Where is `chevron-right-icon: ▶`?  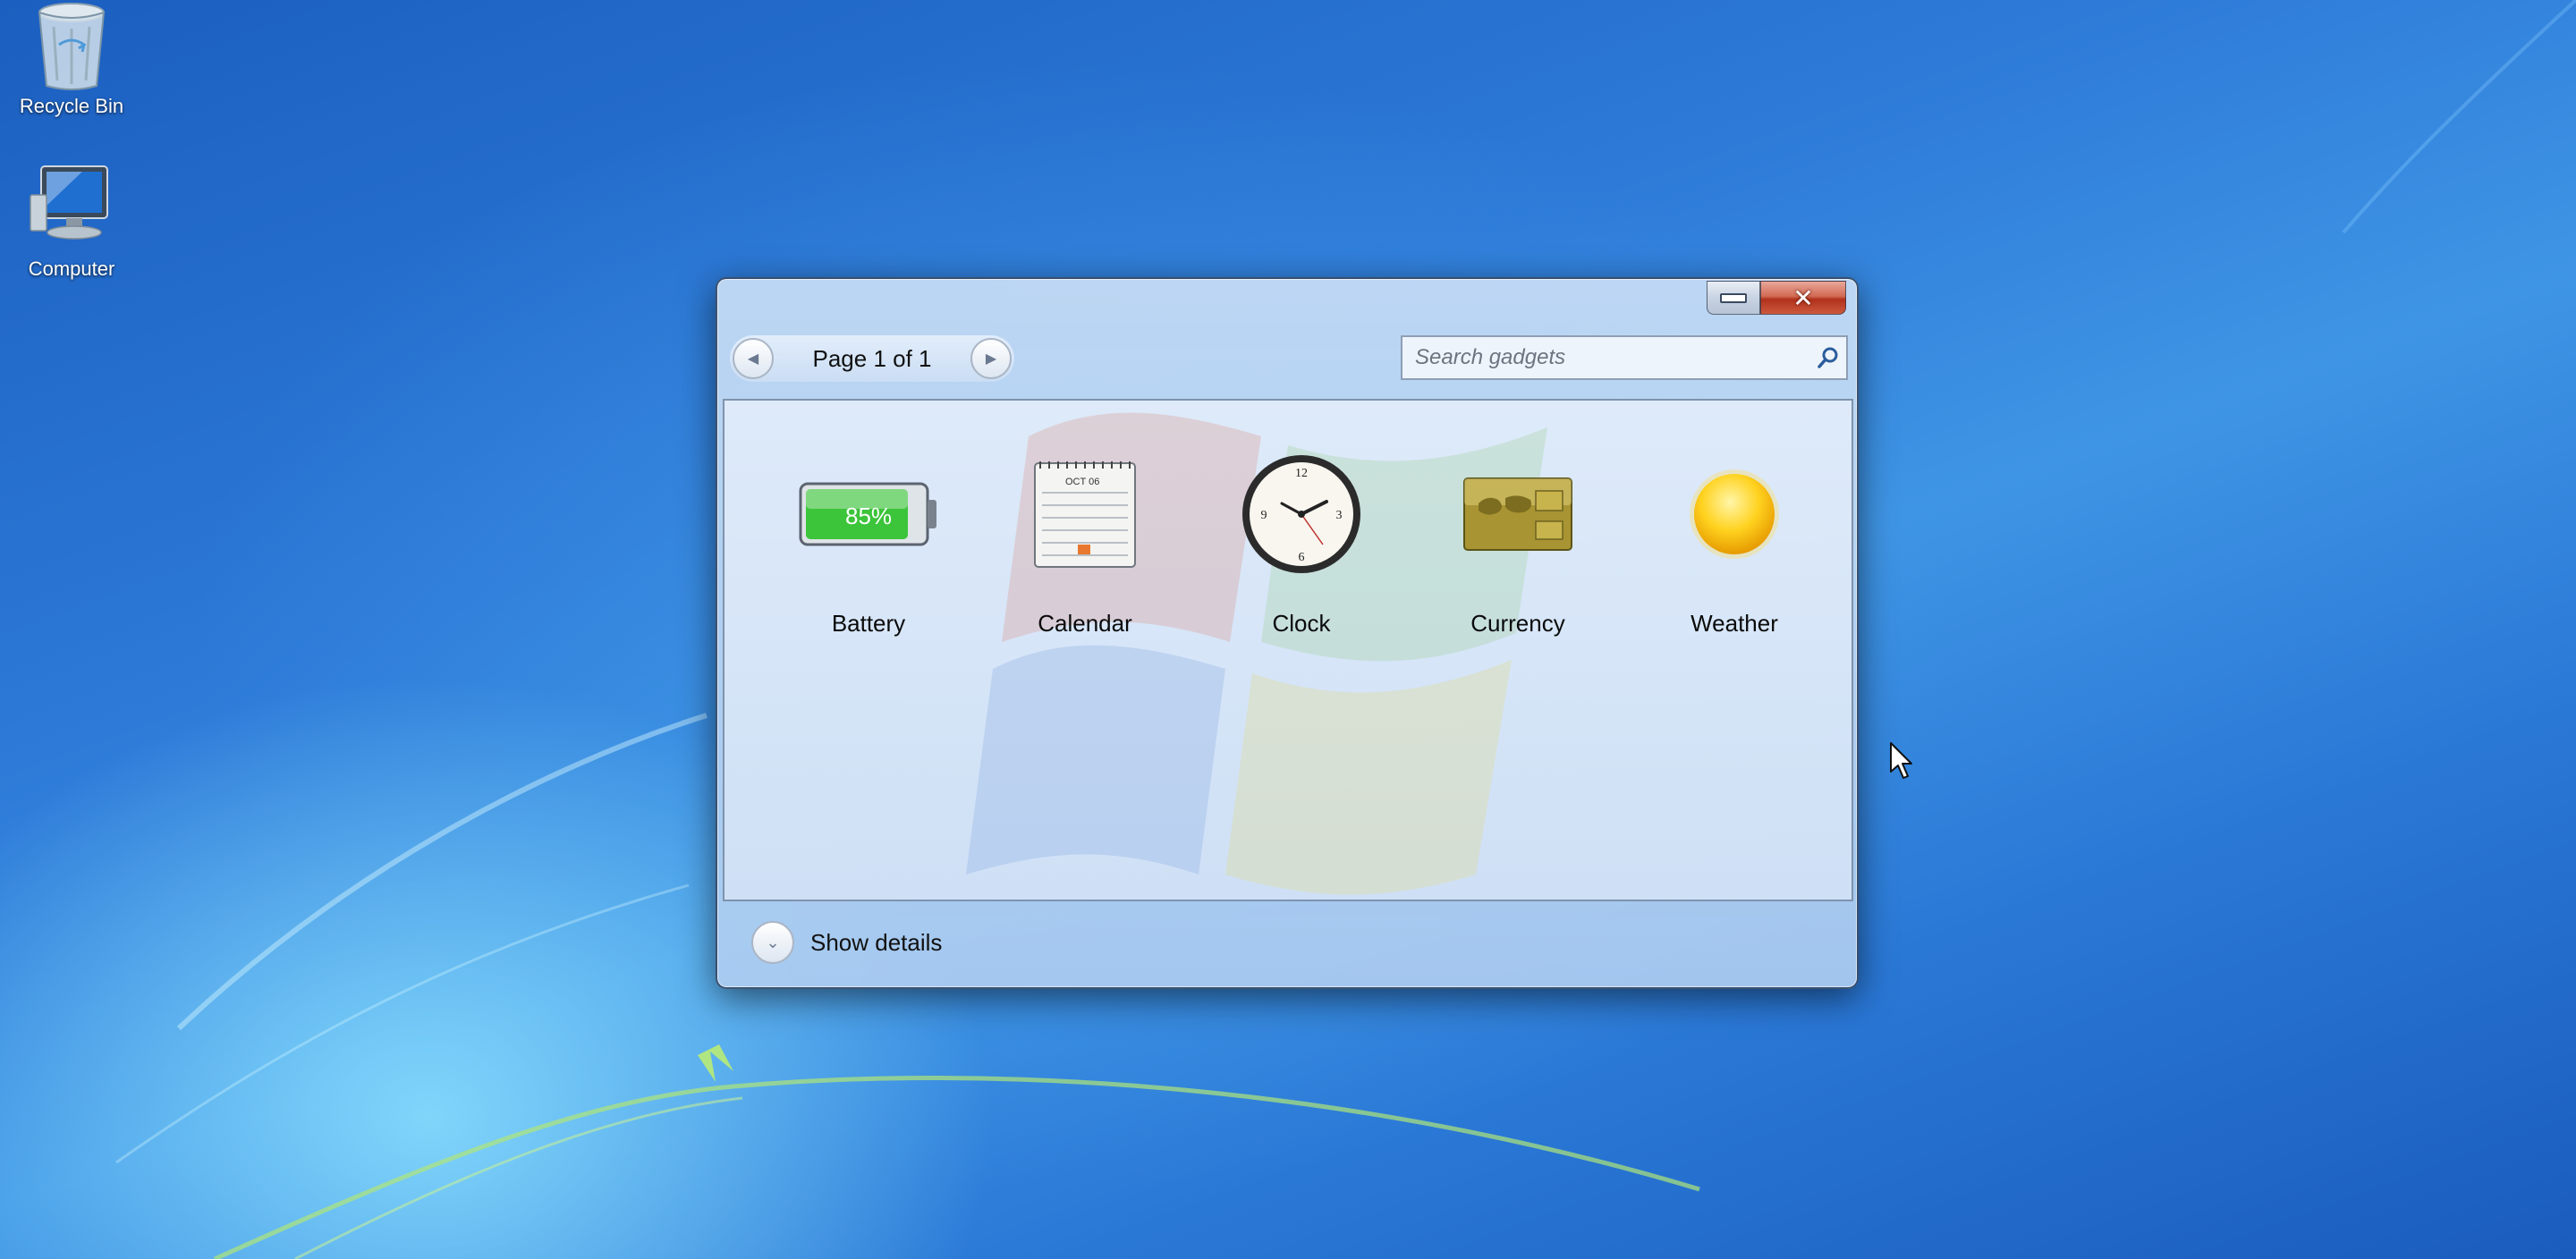
chevron-right-icon: ▶ is located at coordinates (991, 359).